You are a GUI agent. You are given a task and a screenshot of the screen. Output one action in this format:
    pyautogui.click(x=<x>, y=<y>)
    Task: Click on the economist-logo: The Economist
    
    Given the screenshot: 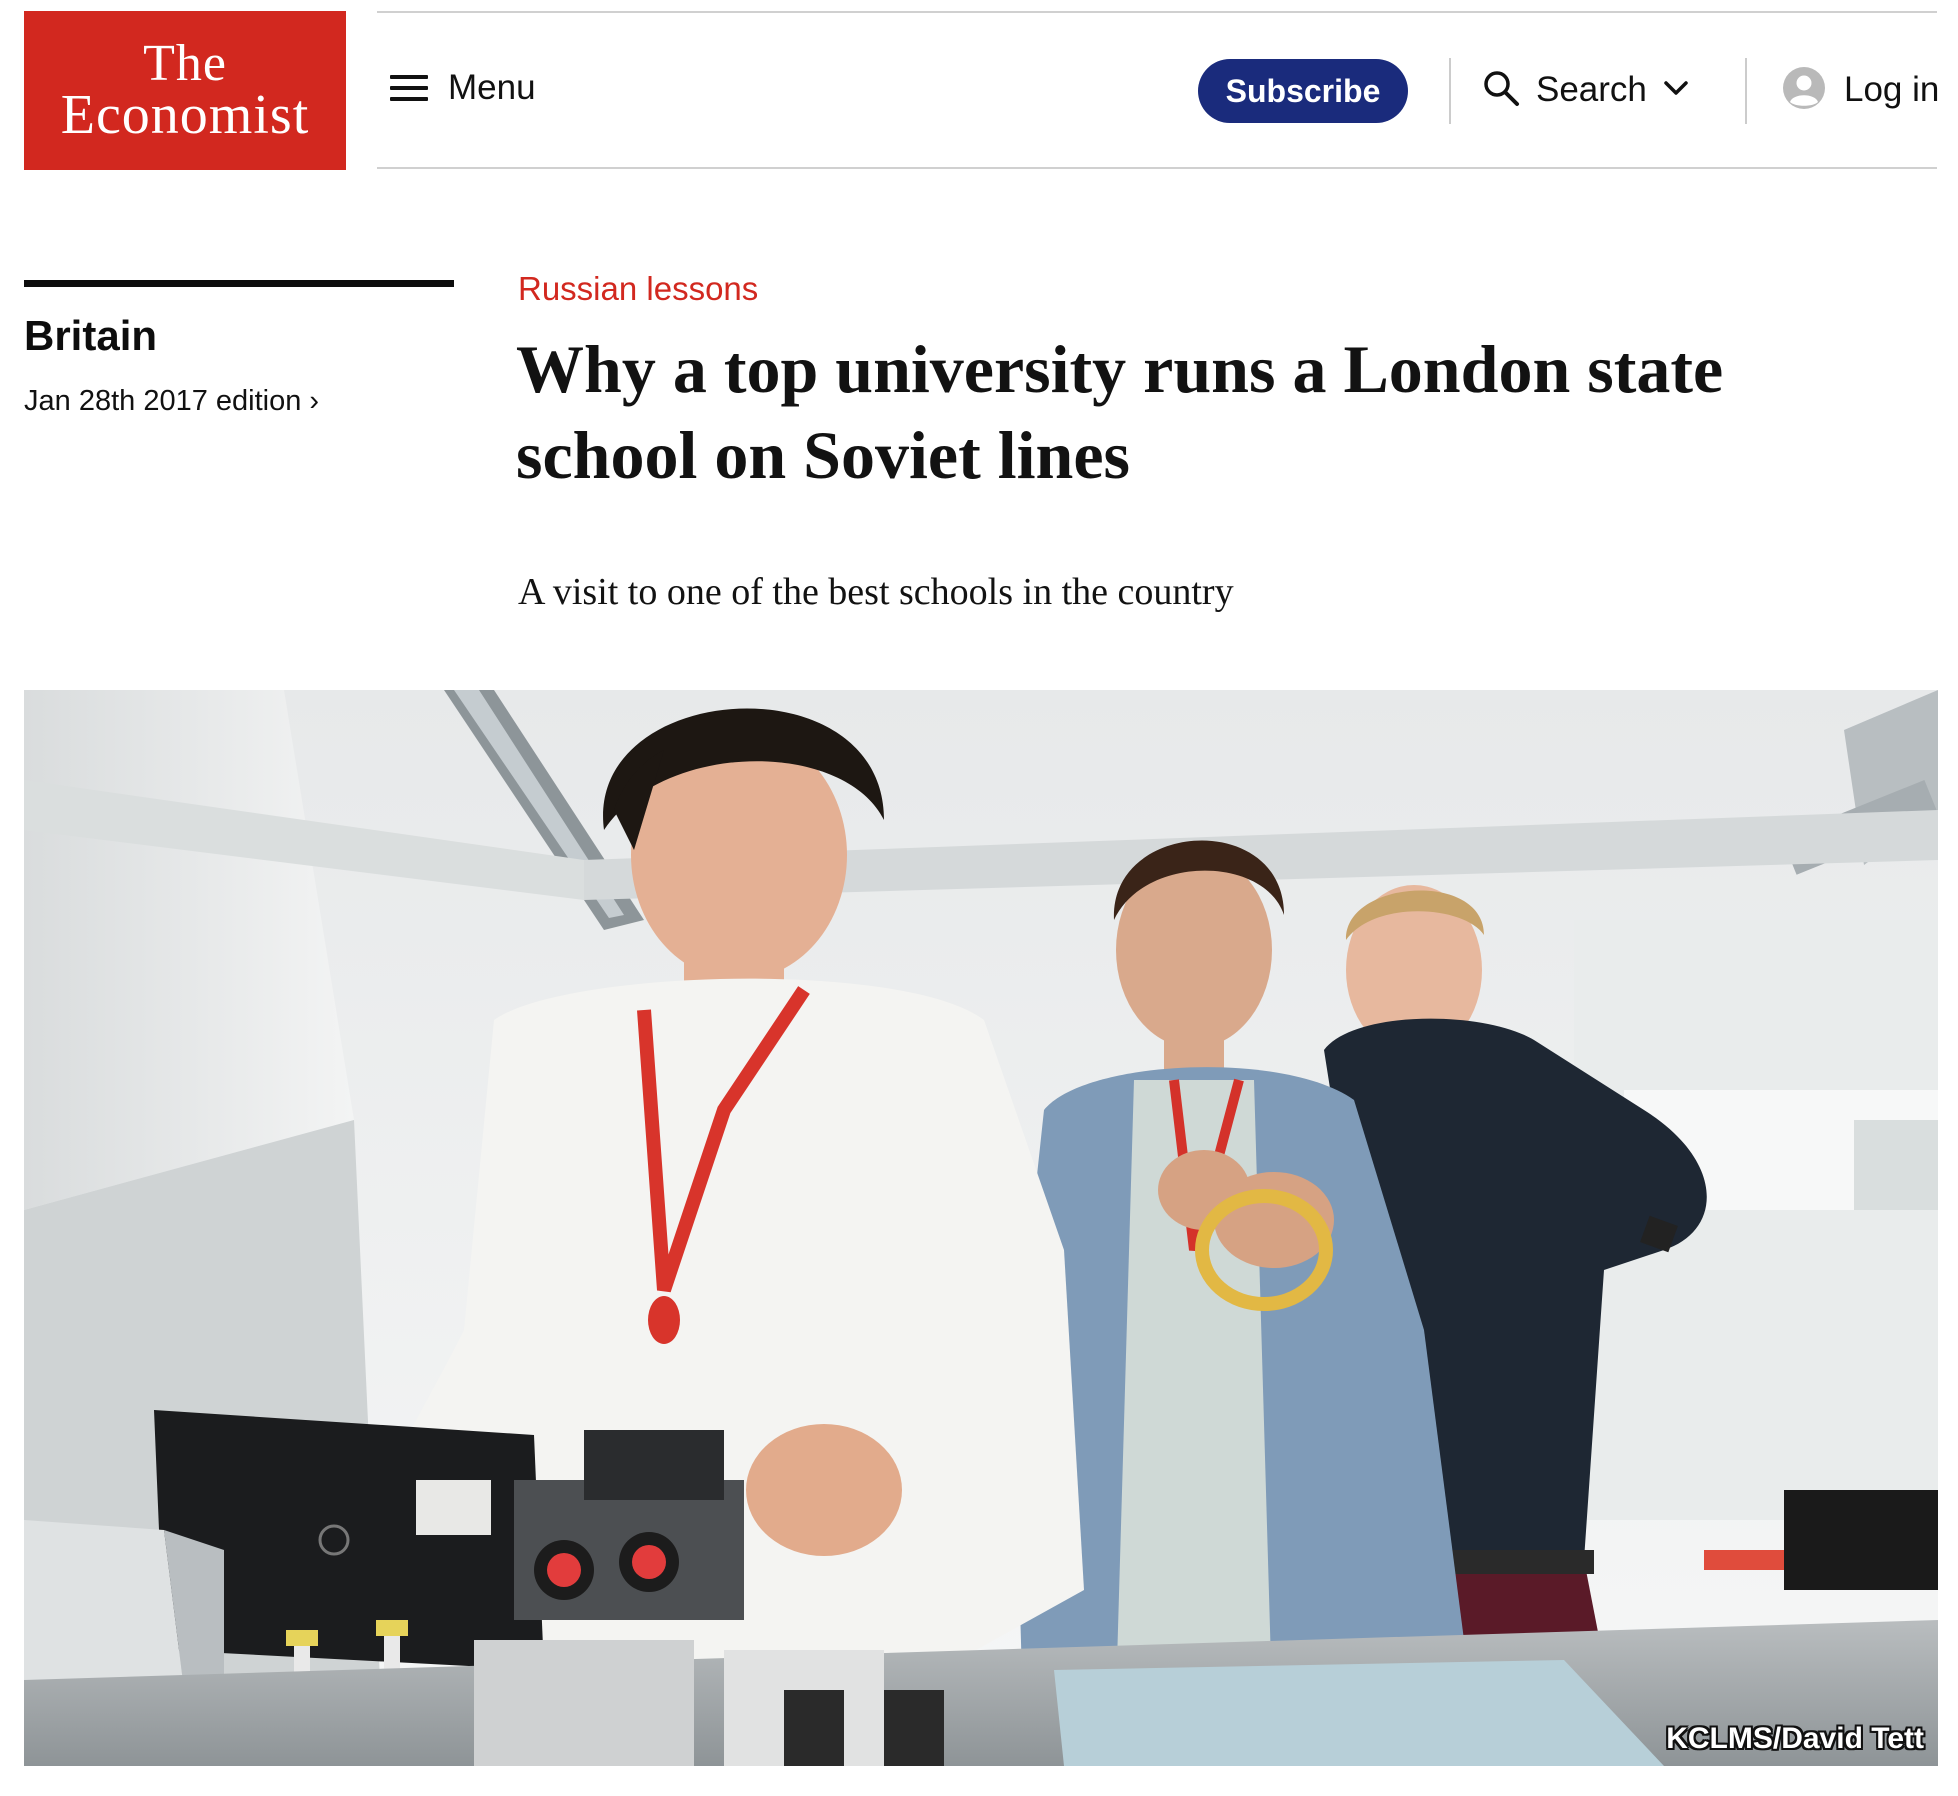 What is the action you would take?
    pyautogui.click(x=185, y=90)
    